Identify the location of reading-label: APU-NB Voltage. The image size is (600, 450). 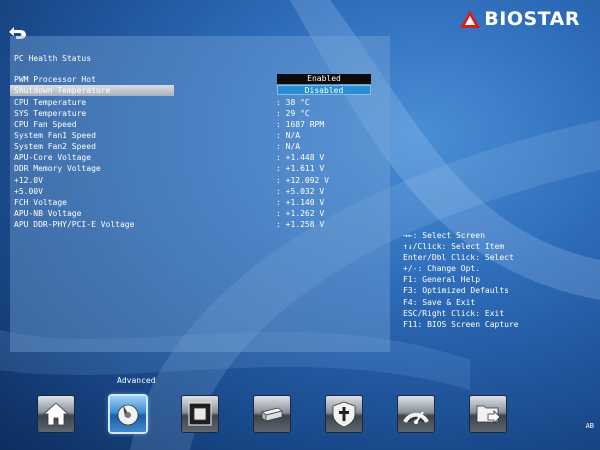
(48, 213).